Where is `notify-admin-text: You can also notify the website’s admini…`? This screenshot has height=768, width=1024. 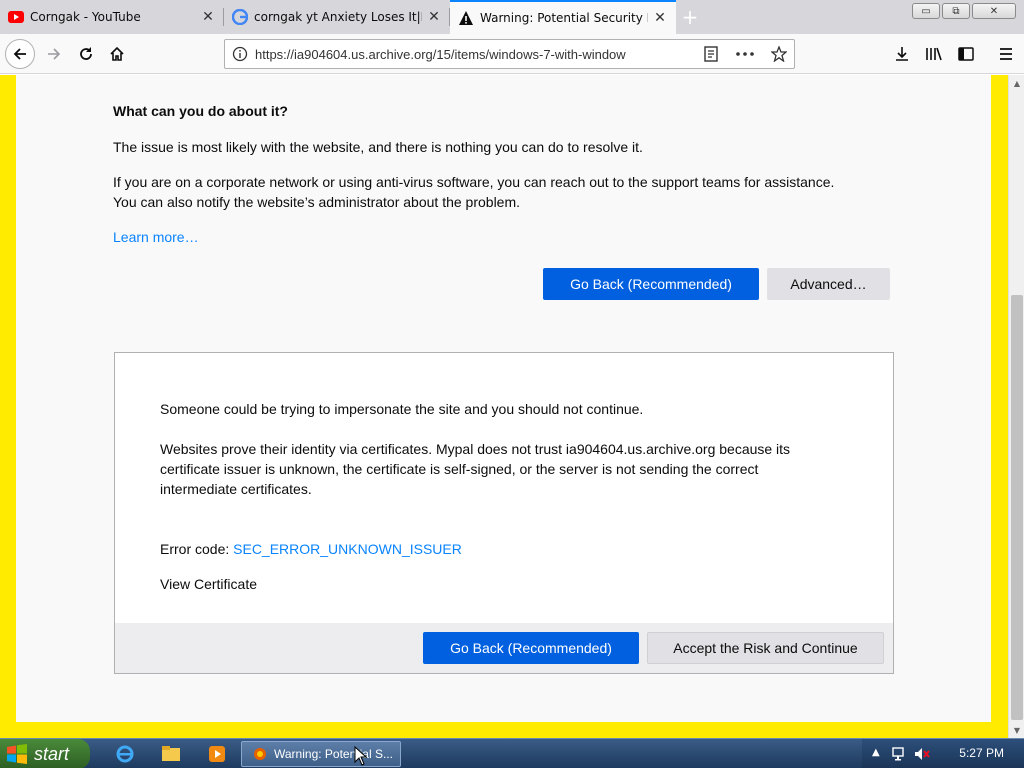 notify-admin-text: You can also notify the website’s admini… is located at coordinates (317, 202).